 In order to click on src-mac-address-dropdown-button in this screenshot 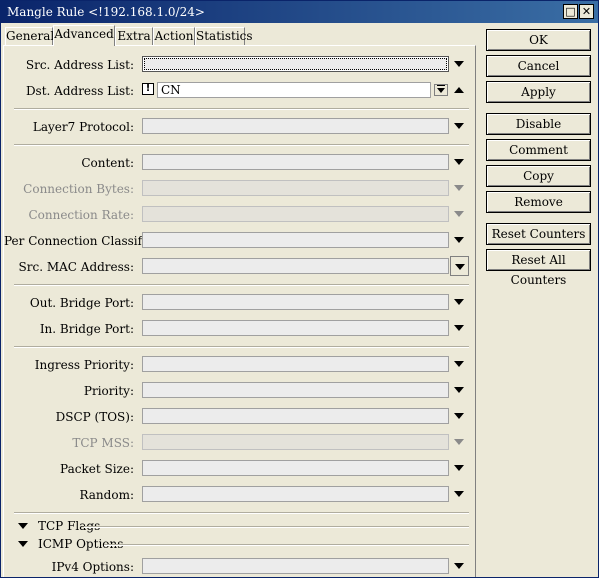, I will do `click(459, 266)`.